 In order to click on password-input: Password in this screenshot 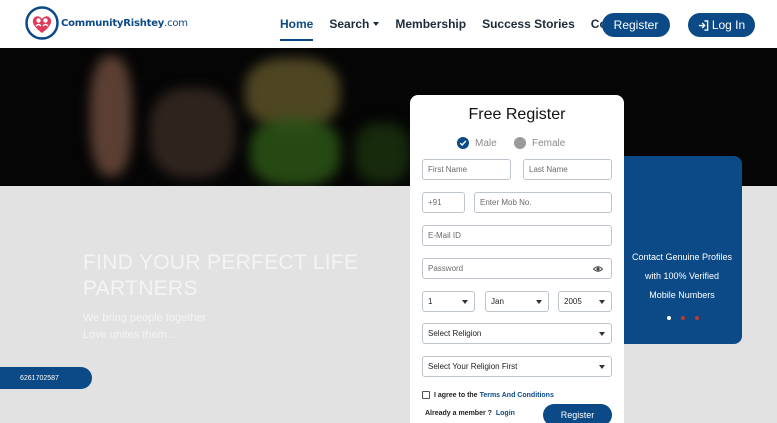, I will do `click(517, 268)`.